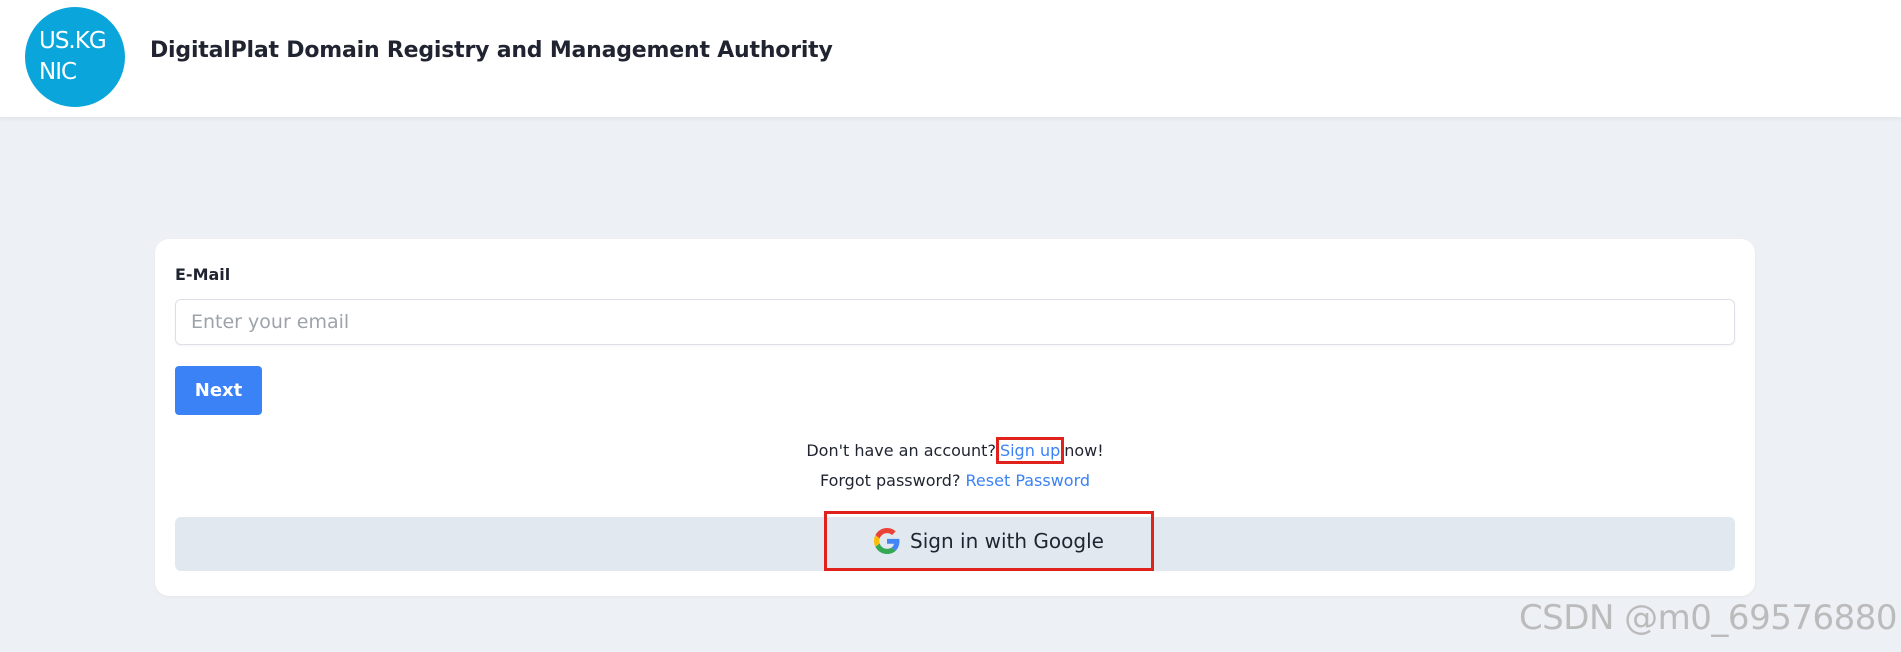 This screenshot has width=1901, height=652. Describe the element at coordinates (890, 480) in the screenshot. I see `forgot-password-text: Forgot password?` at that location.